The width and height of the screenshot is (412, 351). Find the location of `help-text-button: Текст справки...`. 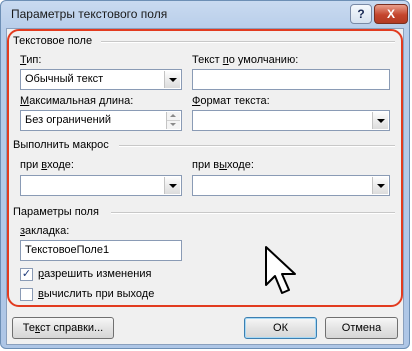

help-text-button: Текст справки... is located at coordinates (63, 328).